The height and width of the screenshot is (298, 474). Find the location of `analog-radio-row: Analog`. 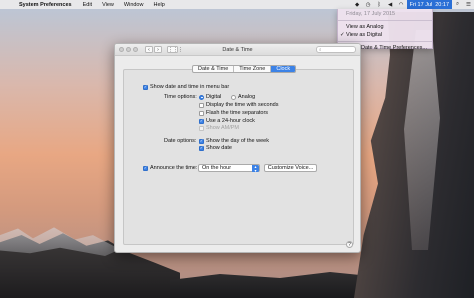

analog-radio-row: Analog is located at coordinates (243, 97).